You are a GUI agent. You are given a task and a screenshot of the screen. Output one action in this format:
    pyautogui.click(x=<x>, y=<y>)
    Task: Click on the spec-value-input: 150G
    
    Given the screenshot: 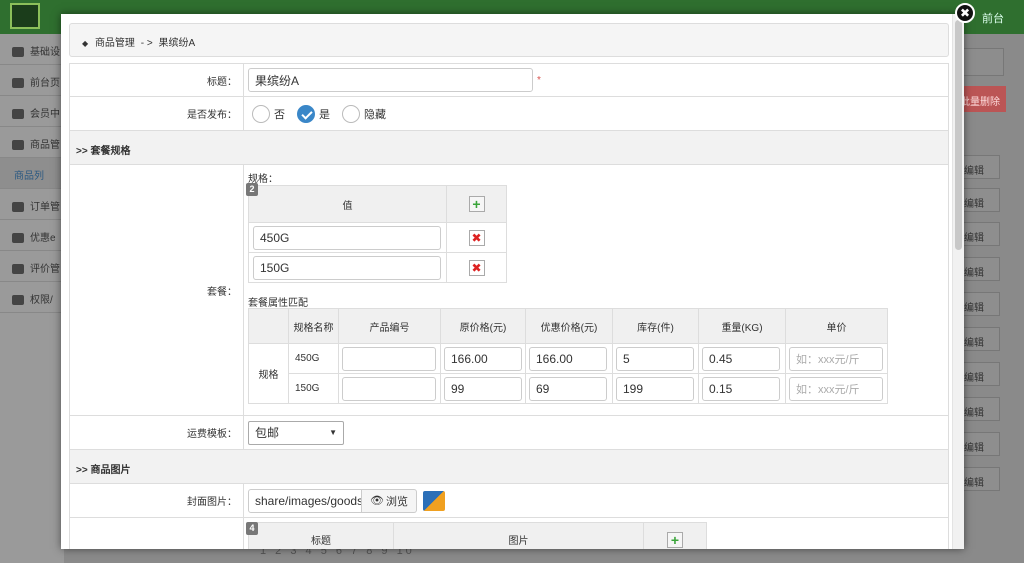 What is the action you would take?
    pyautogui.click(x=347, y=267)
    